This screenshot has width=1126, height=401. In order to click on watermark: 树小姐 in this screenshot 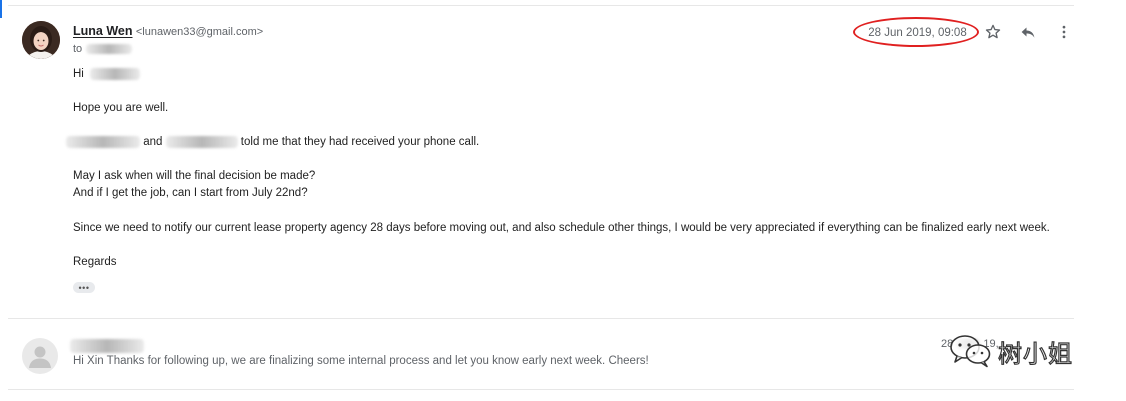, I will do `click(1023, 351)`.